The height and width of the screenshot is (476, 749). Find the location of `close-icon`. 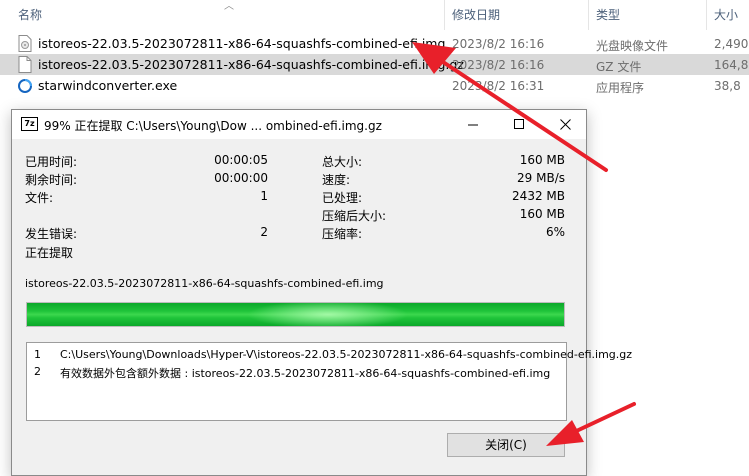

close-icon is located at coordinates (565, 124).